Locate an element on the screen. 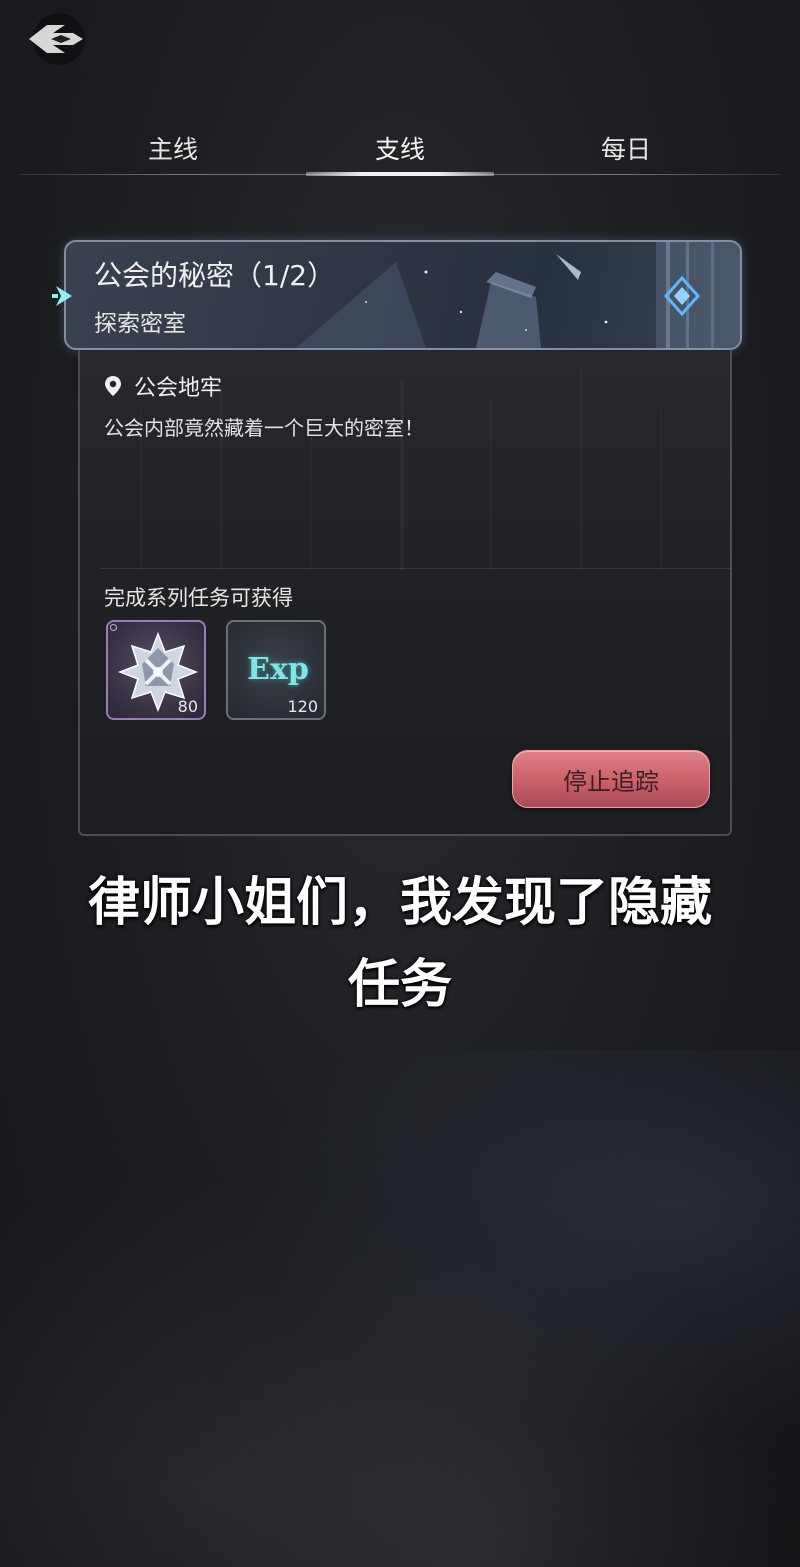 This screenshot has width=800, height=1567. quest-marker-diamond-icon is located at coordinates (682, 296).